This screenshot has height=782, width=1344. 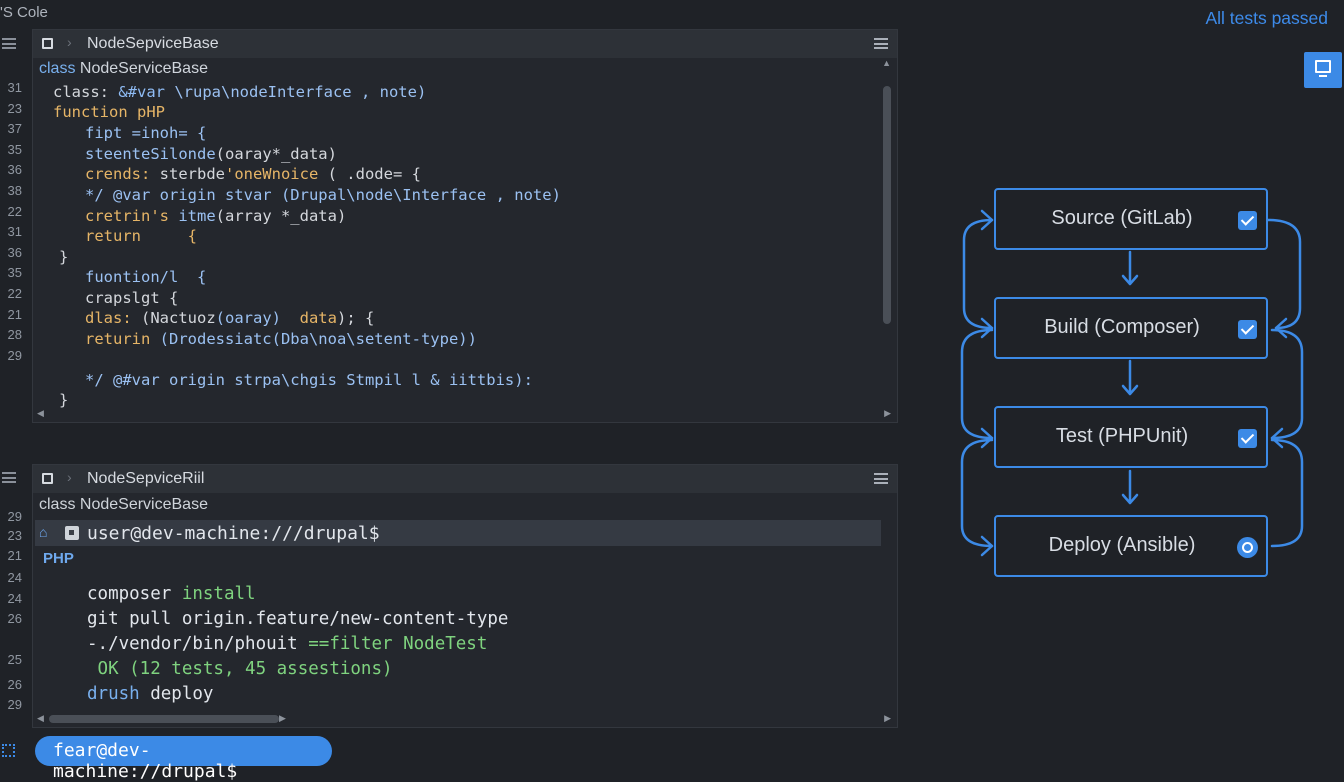 What do you see at coordinates (122, 339) in the screenshot?
I see `code-token: returin` at bounding box center [122, 339].